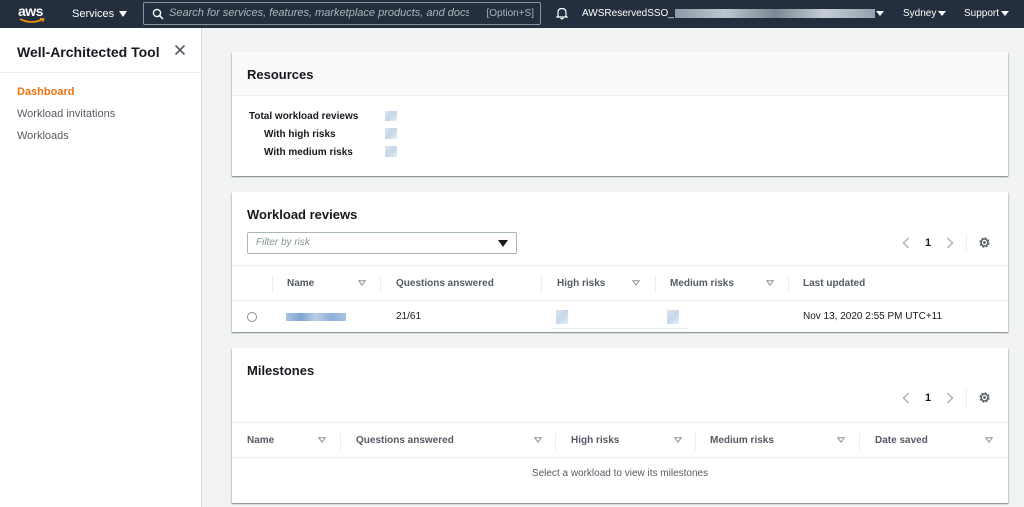 This screenshot has width=1024, height=507. Describe the element at coordinates (32, 20) in the screenshot. I see `aws-smile-icon` at that location.